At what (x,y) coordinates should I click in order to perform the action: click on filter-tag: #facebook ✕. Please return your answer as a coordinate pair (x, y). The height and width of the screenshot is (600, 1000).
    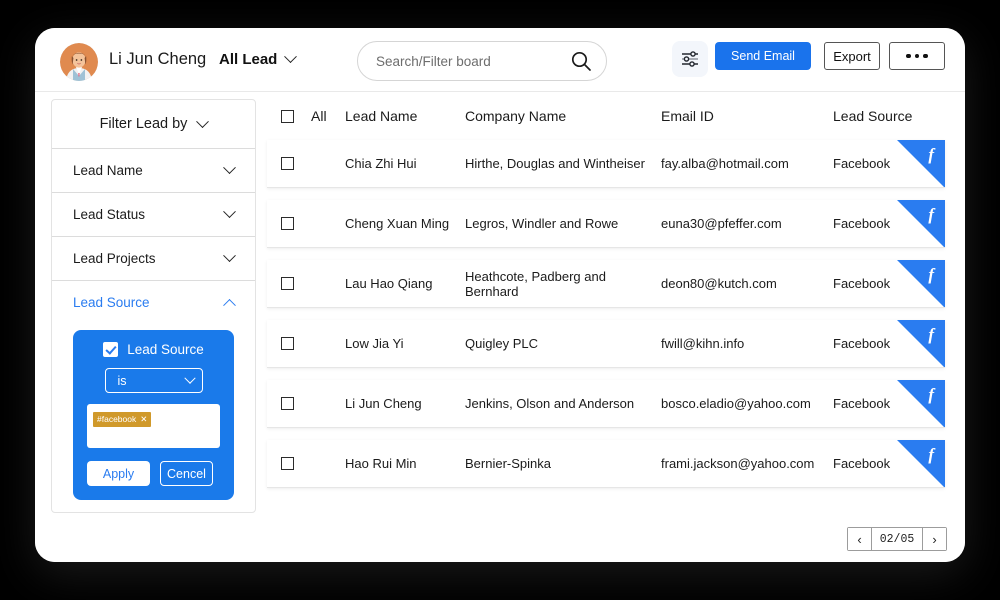
    Looking at the image, I should click on (122, 419).